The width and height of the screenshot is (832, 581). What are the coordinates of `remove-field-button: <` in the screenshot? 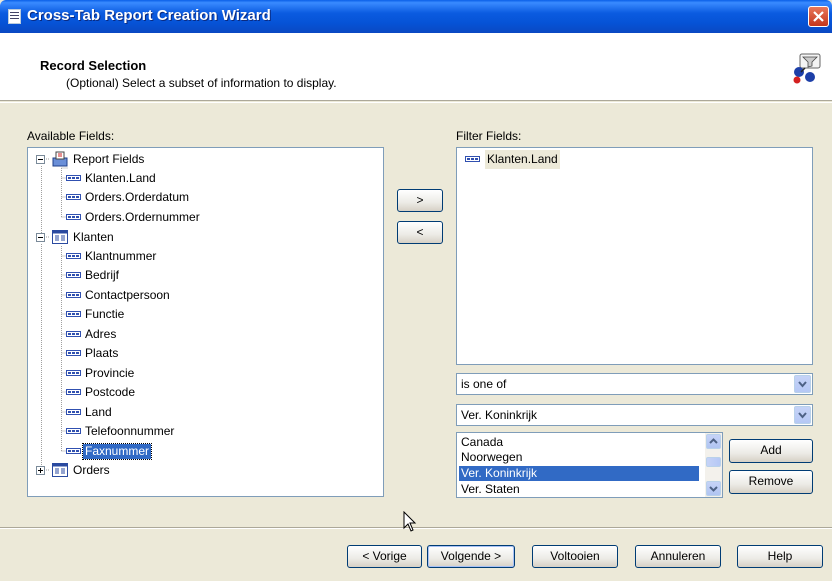 It's located at (420, 232).